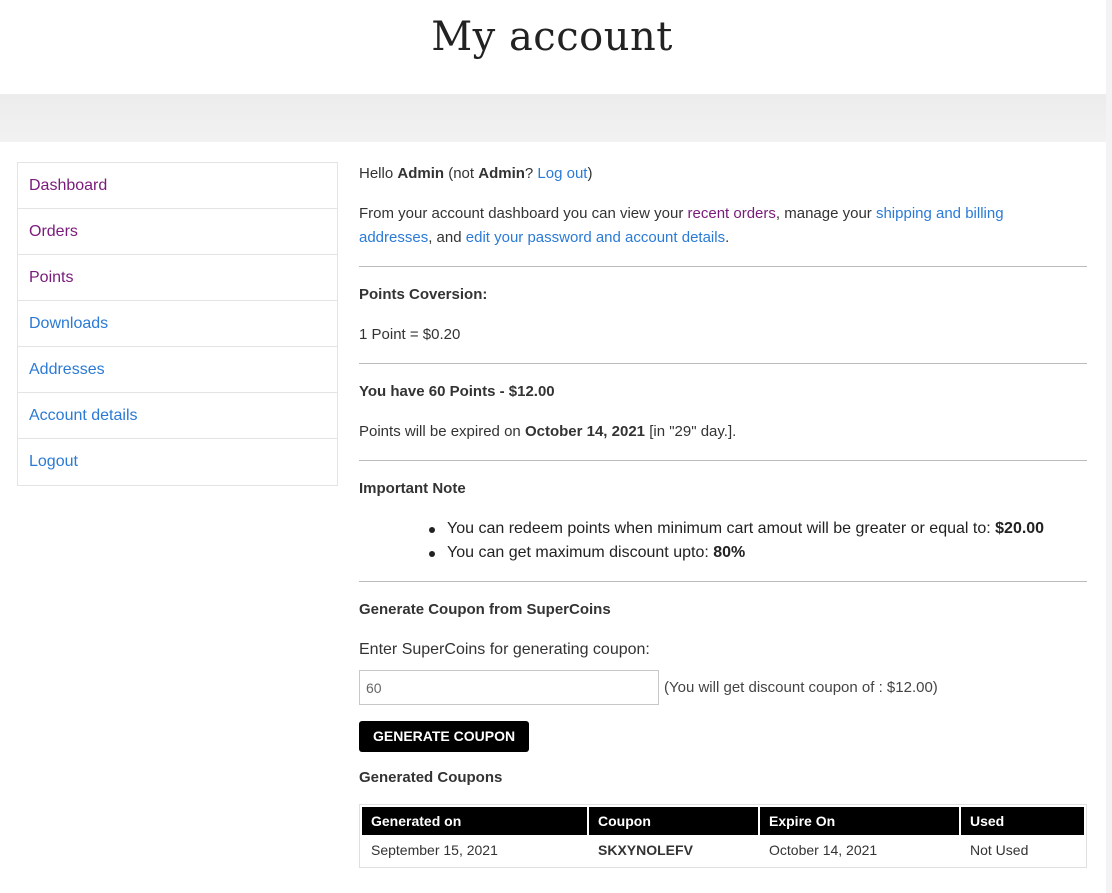 Image resolution: width=1112 pixels, height=893 pixels. I want to click on column-header-coupon: Coupon, so click(674, 821).